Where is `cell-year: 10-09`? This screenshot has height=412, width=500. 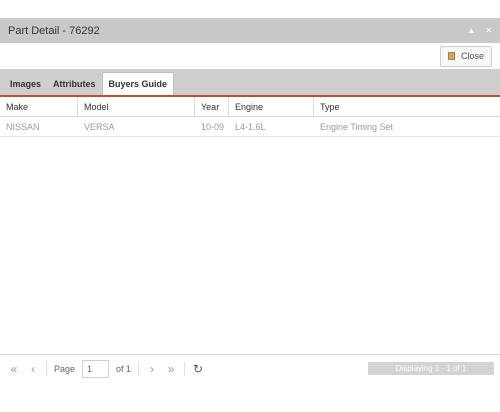 cell-year: 10-09 is located at coordinates (213, 126).